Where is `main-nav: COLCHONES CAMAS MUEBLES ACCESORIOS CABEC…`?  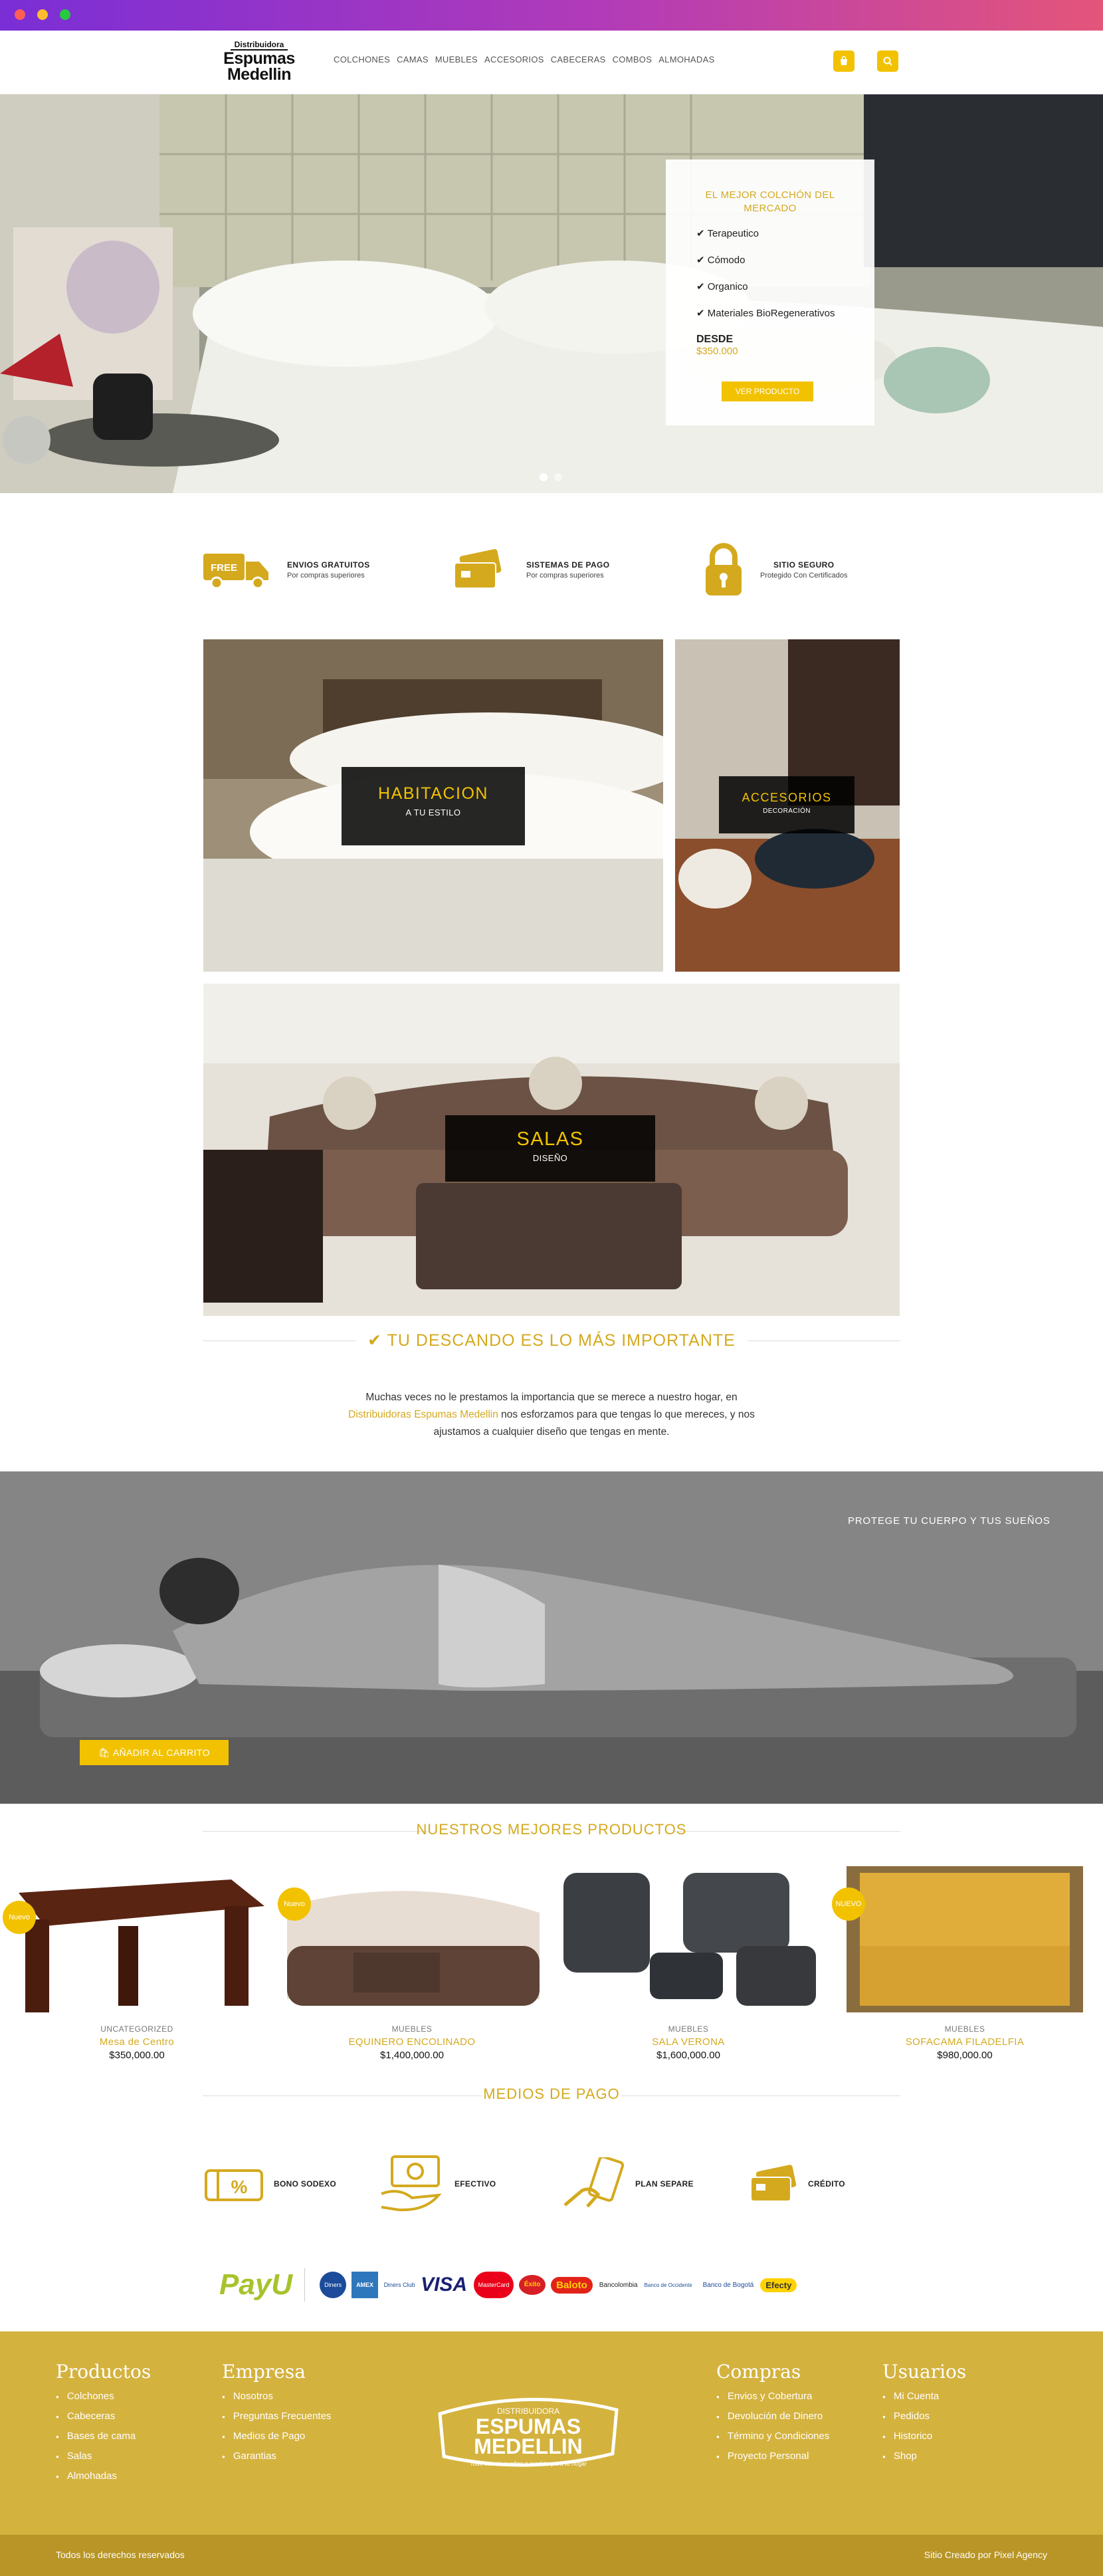
main-nav: COLCHONES CAMAS MUEBLES ACCESORIOS CABEC… is located at coordinates (528, 59).